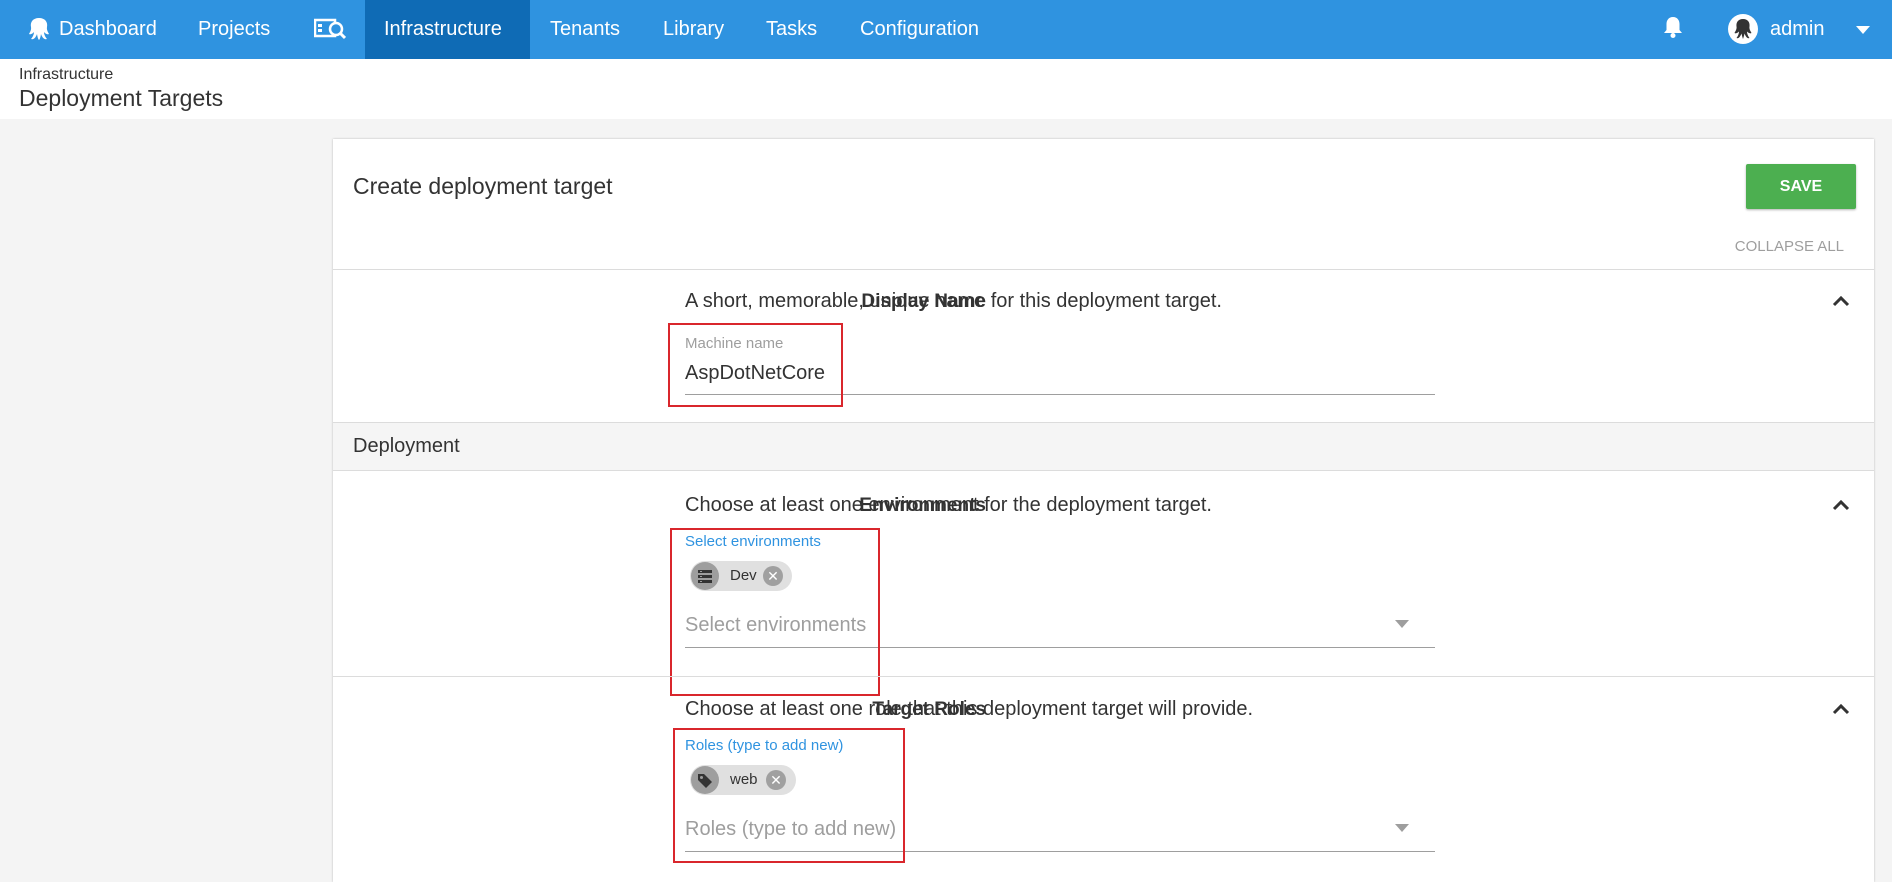  Describe the element at coordinates (443, 29) in the screenshot. I see `nav-infrastructure-label: Infrastructure` at that location.